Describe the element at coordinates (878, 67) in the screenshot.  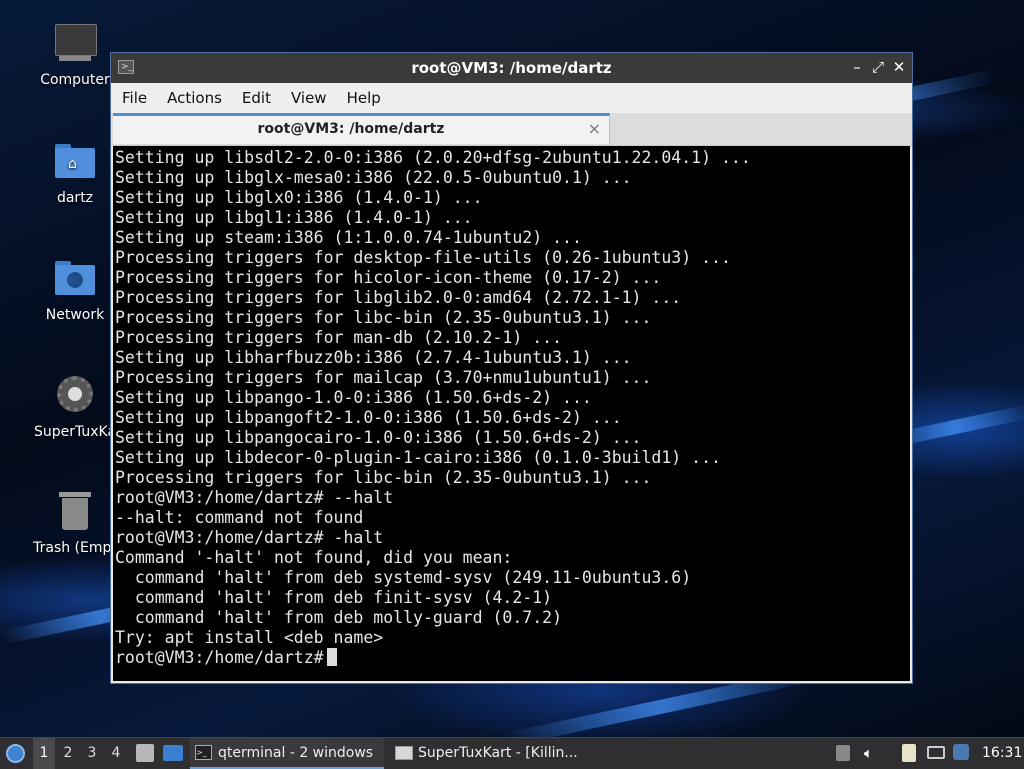
I see `maximize-button: ⤢` at that location.